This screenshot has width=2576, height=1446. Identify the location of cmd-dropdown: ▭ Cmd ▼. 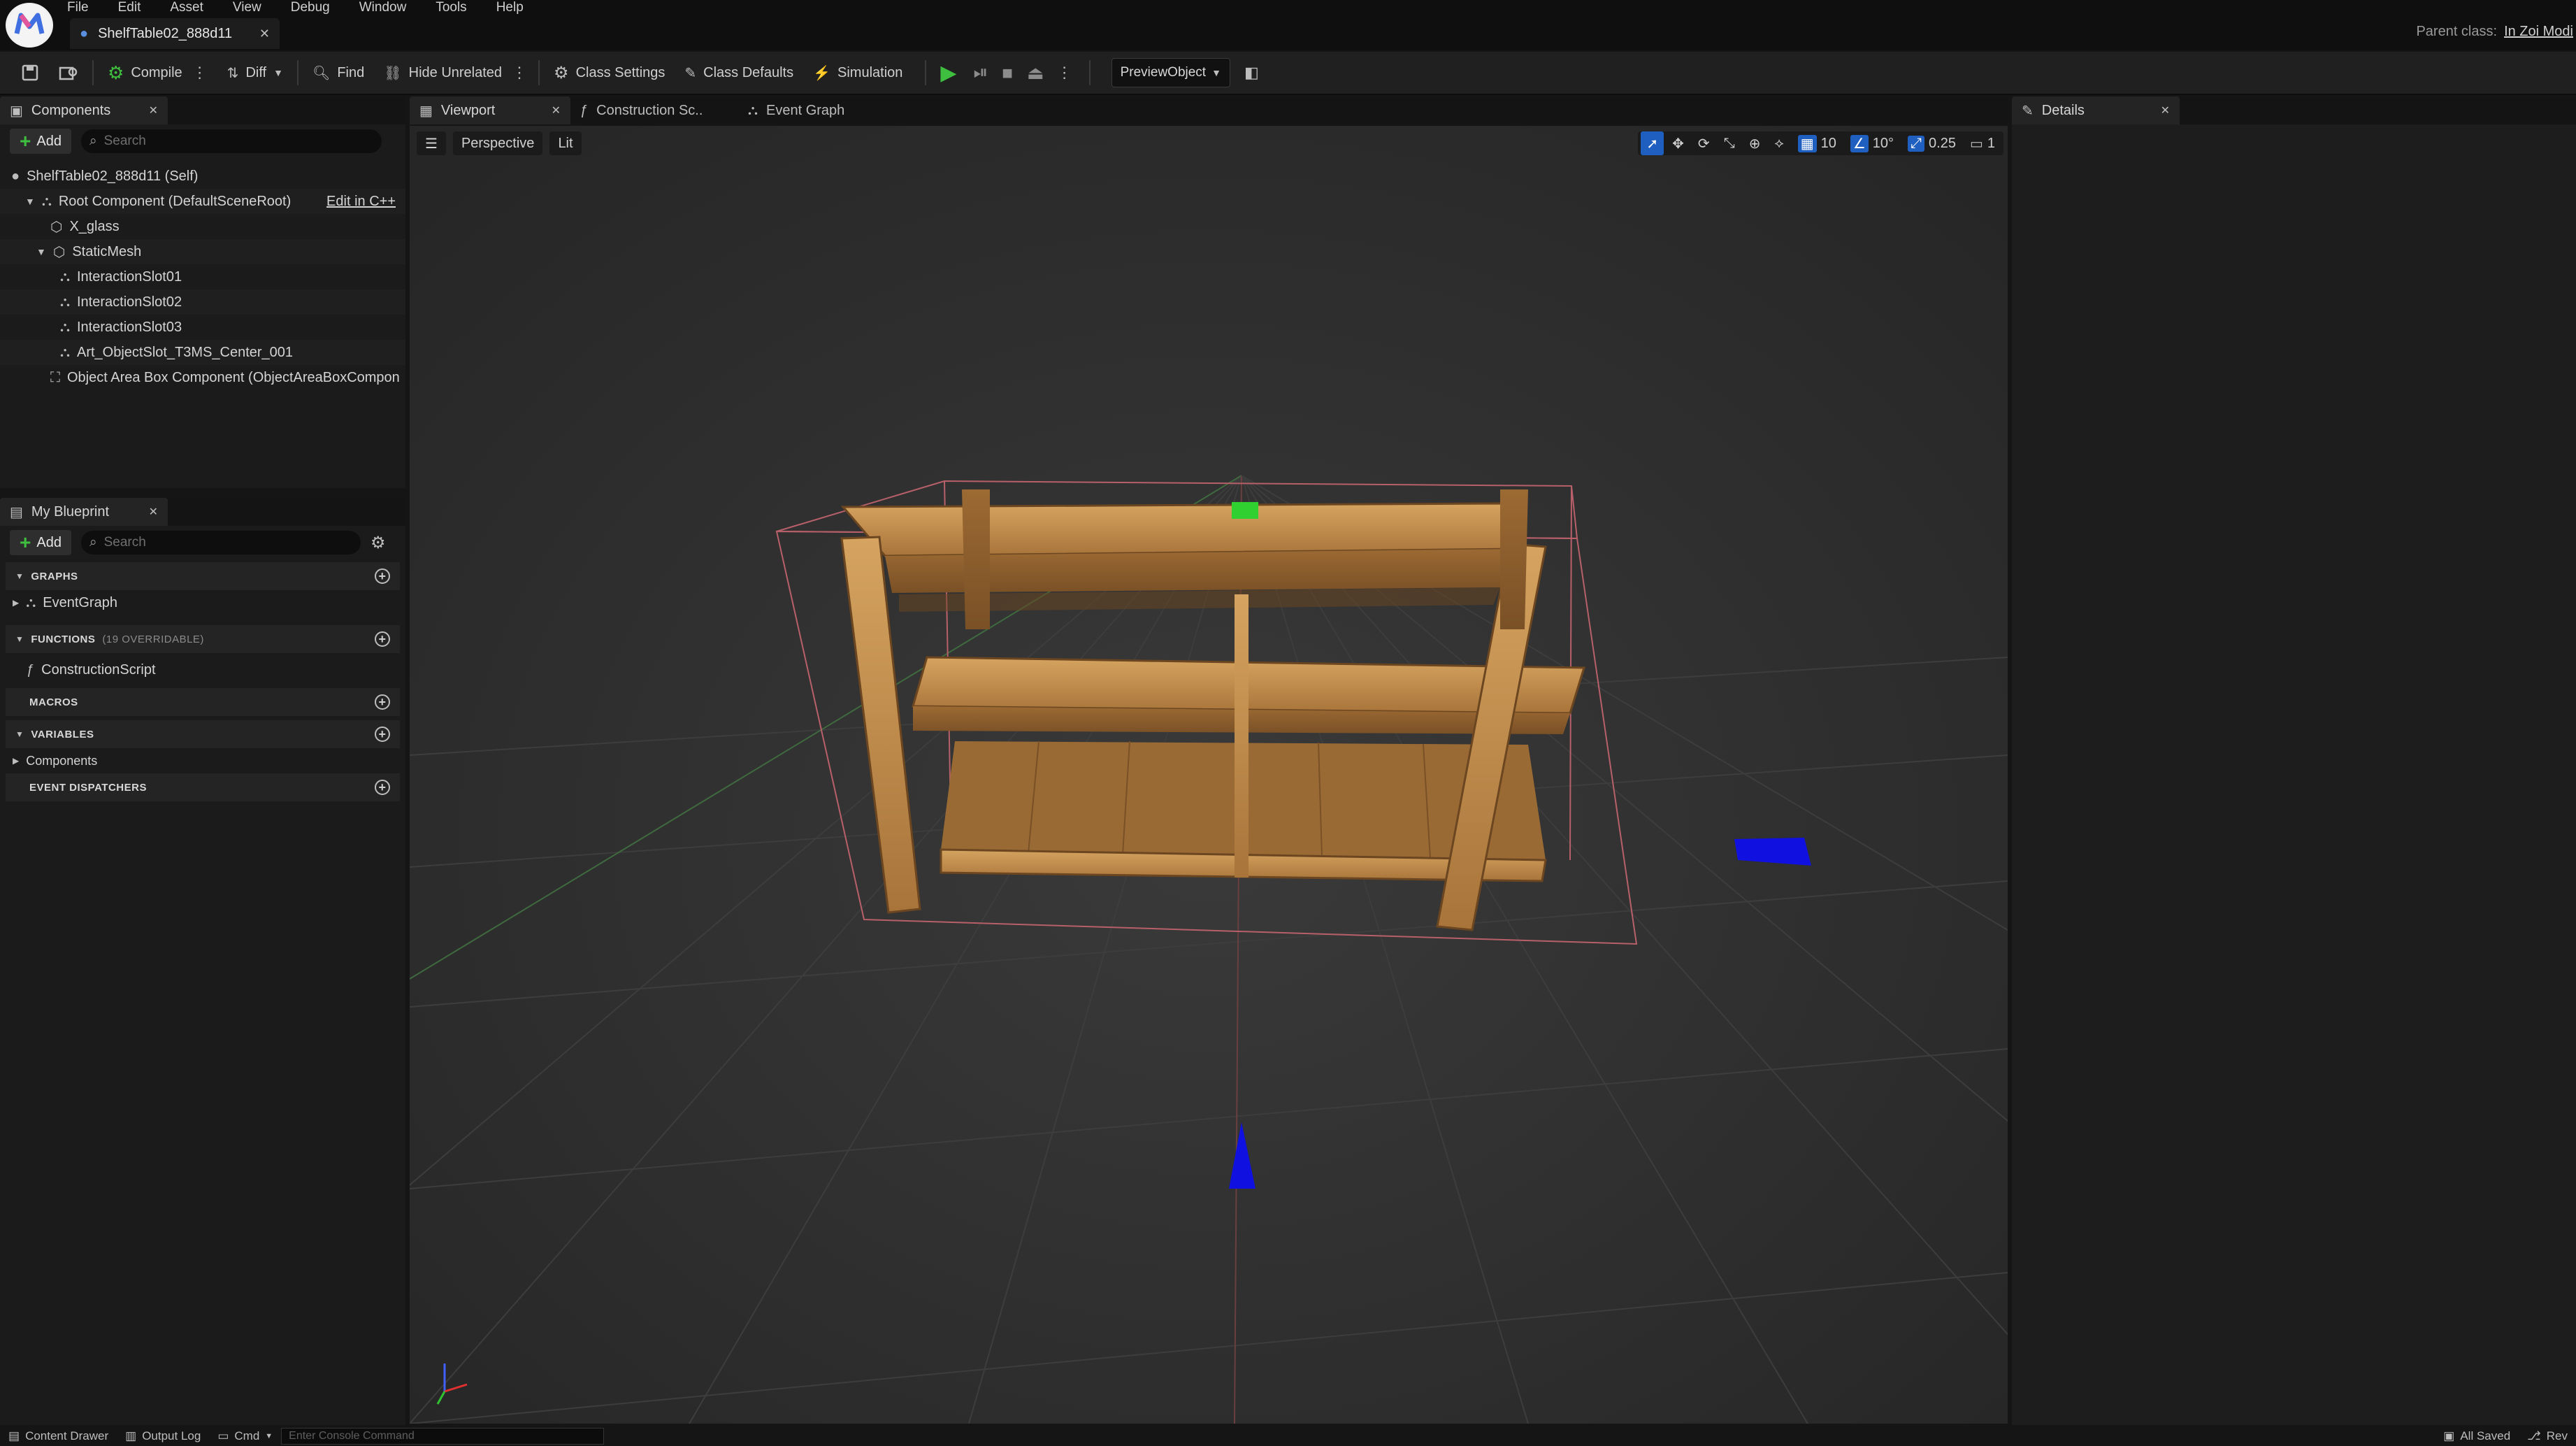
(245, 1436).